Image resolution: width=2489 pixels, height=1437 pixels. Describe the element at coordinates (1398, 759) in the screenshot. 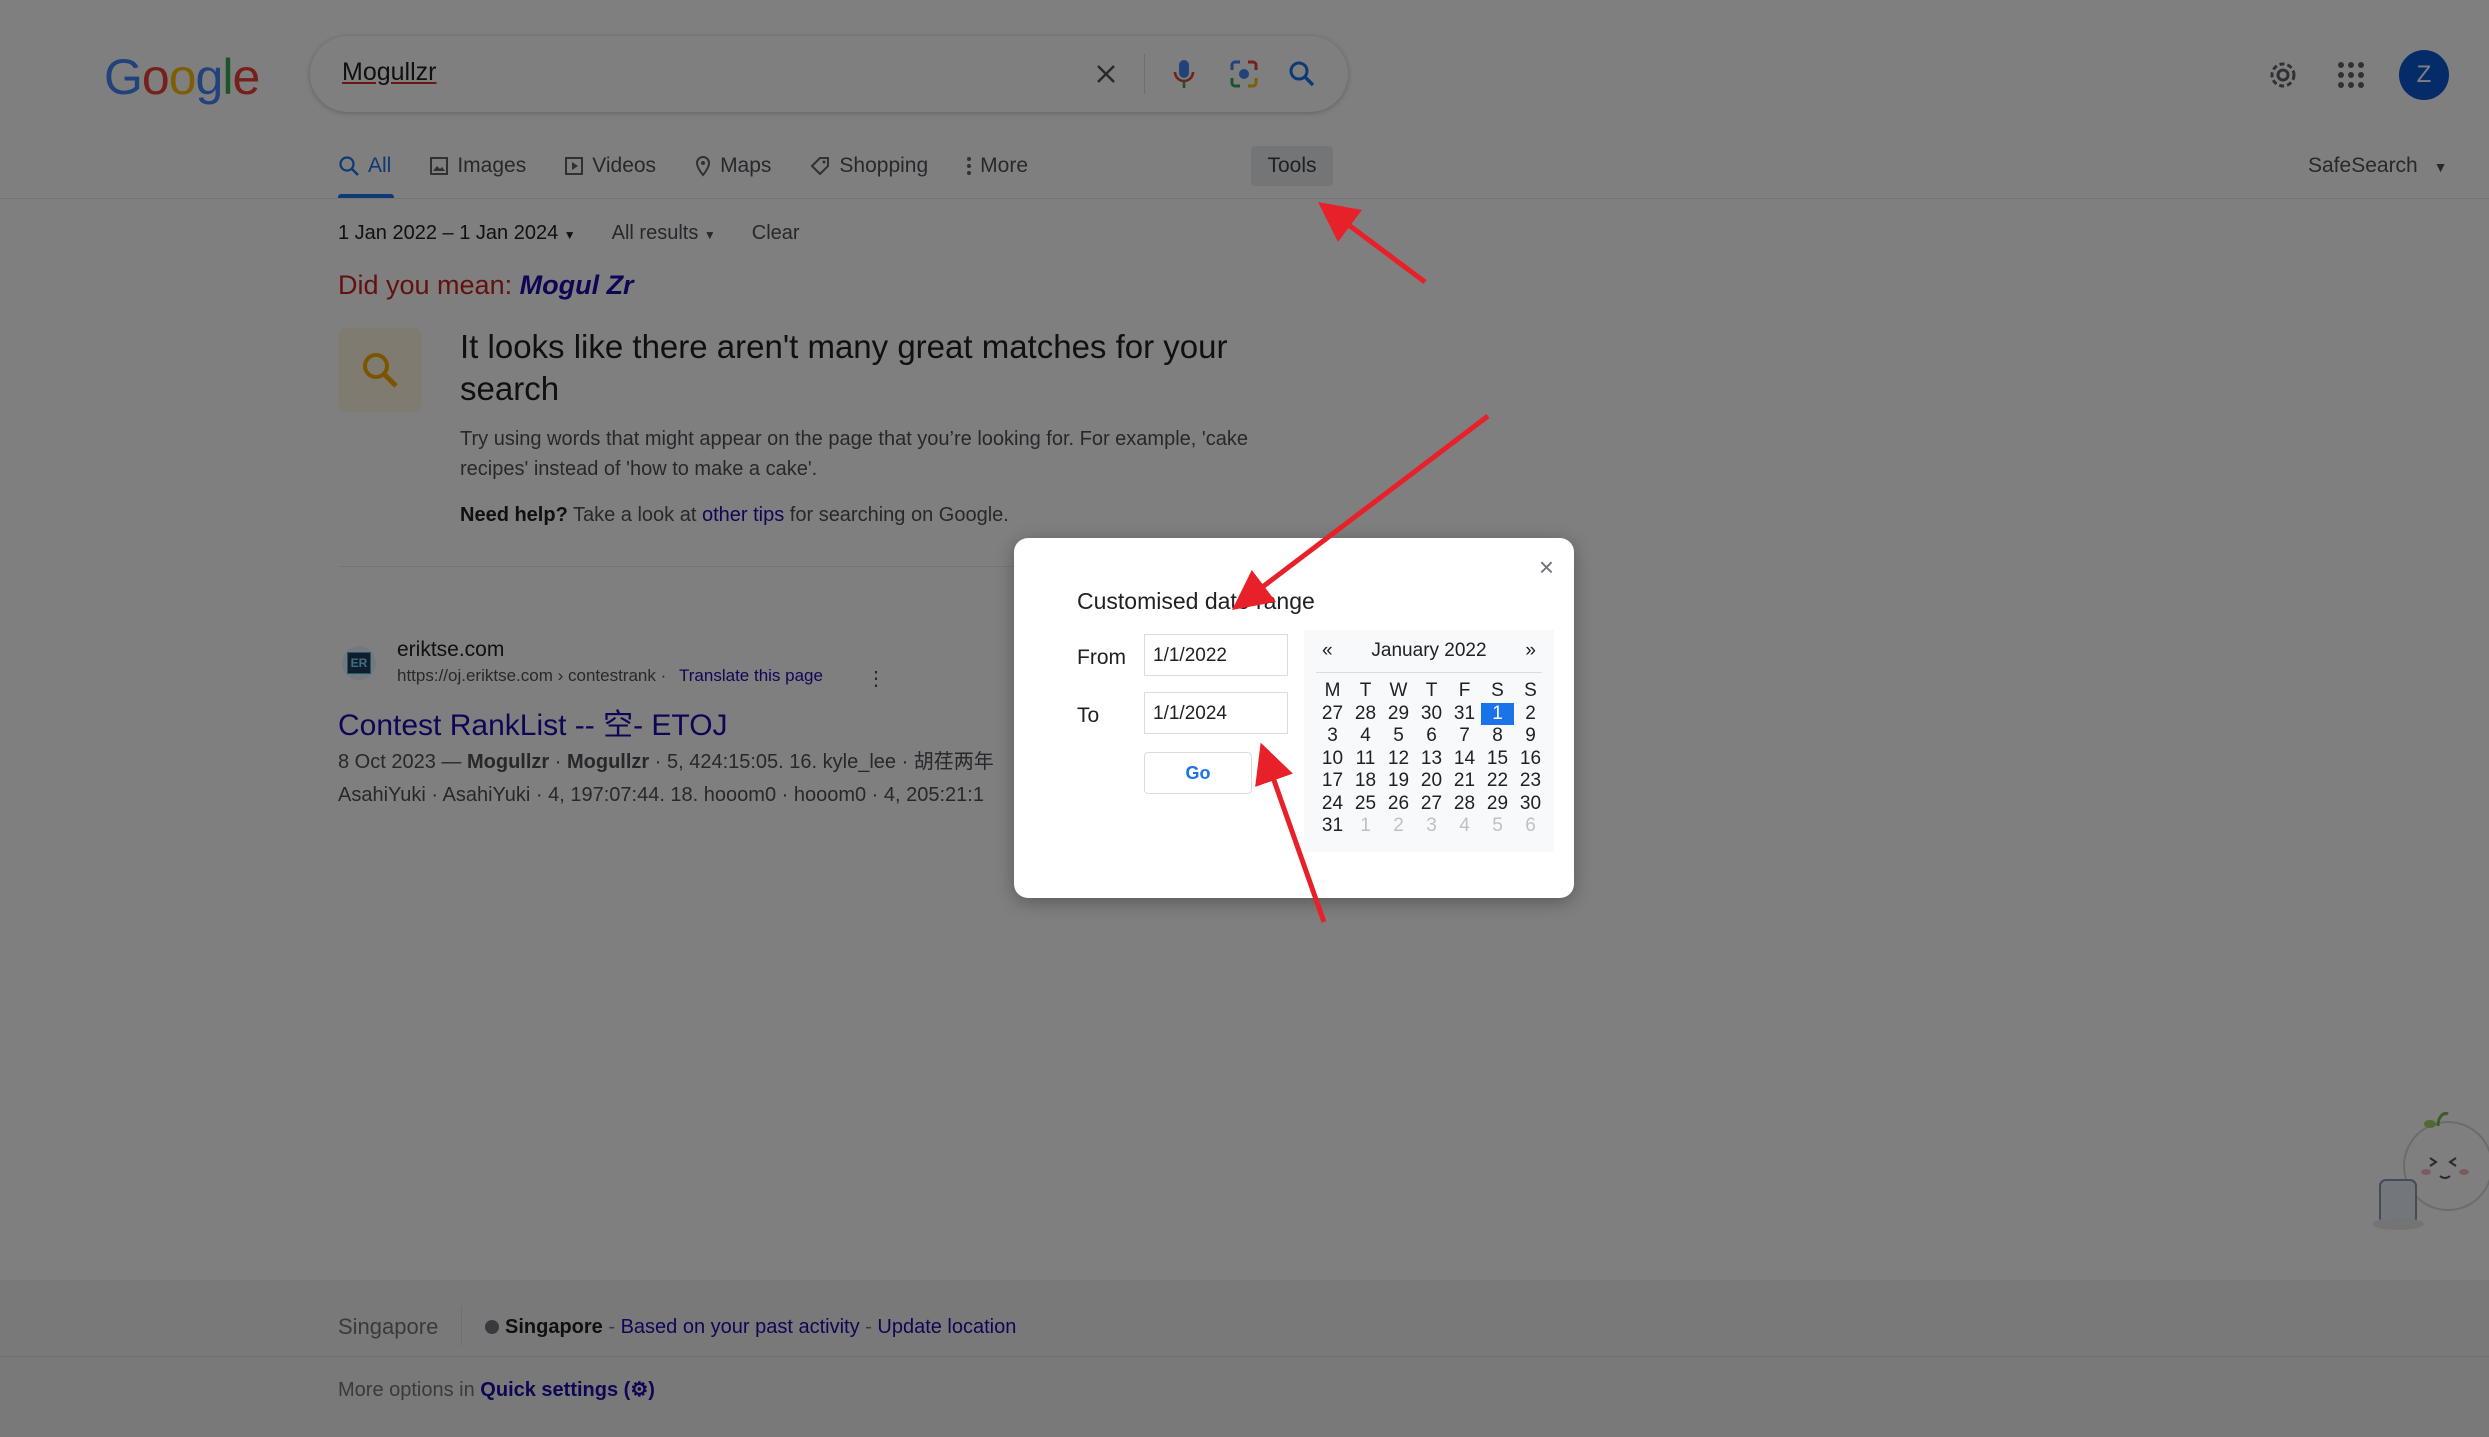

I see `calendar-day: 12` at that location.